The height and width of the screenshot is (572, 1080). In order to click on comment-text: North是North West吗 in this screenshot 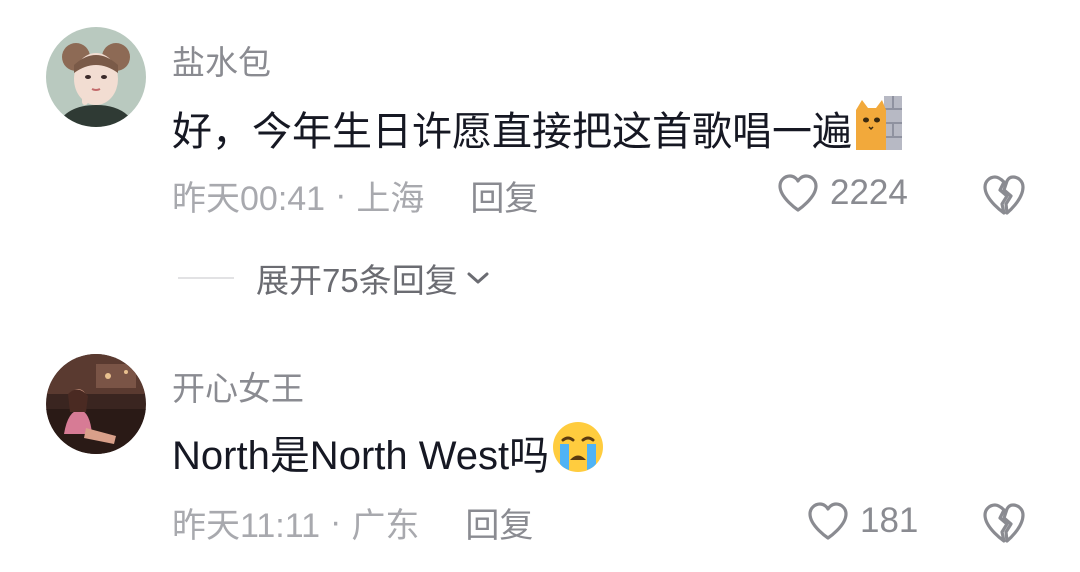, I will do `click(361, 456)`.